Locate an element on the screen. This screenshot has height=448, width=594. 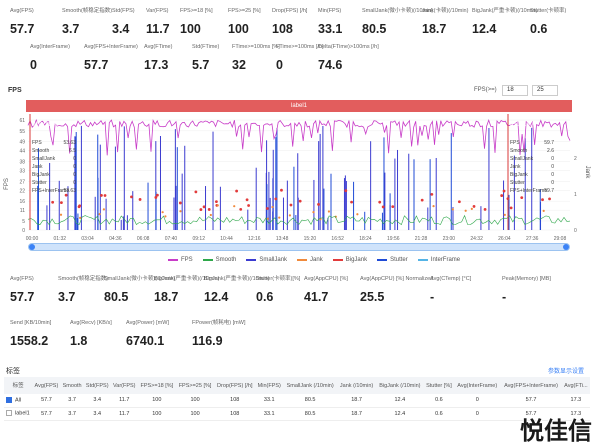
table-row-name: All is located at coordinates (18, 401).